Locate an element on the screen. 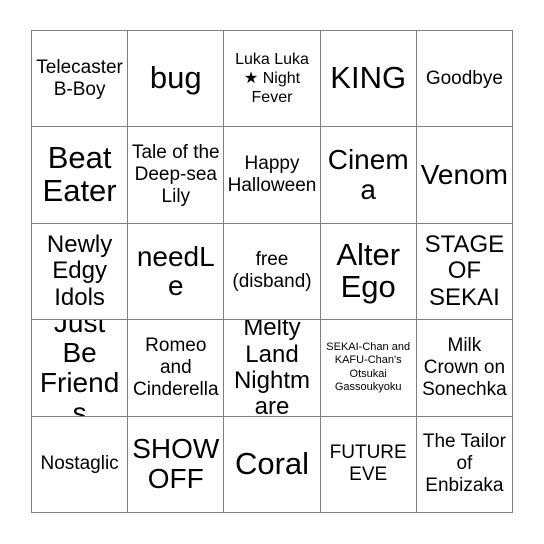  bingo-cell-label: FUTURE EVE is located at coordinates (368, 464).